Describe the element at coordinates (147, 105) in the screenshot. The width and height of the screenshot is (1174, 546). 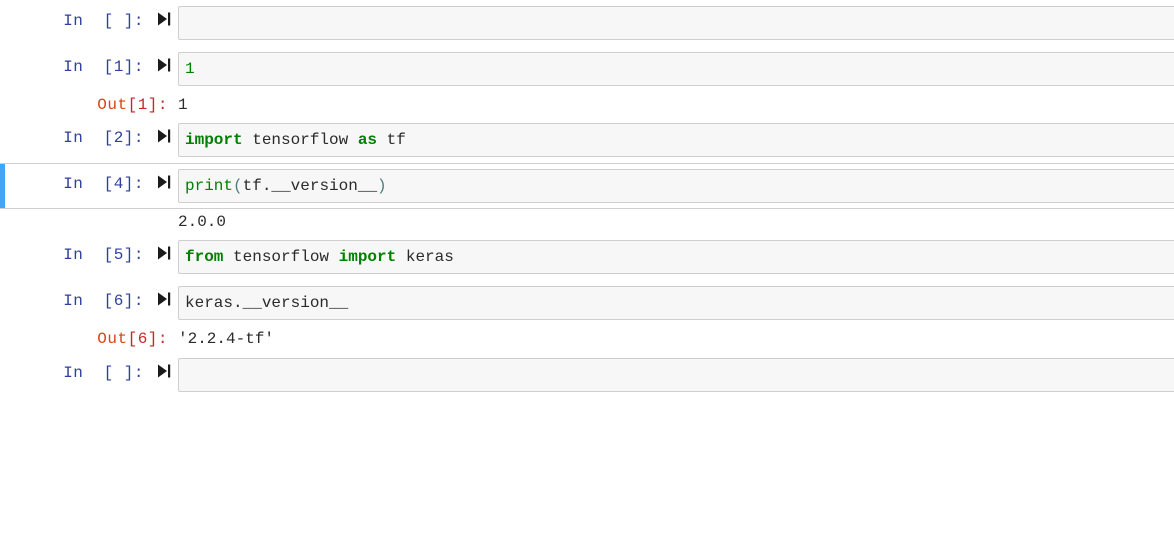
I see `output-prompt-index: [1]:` at that location.